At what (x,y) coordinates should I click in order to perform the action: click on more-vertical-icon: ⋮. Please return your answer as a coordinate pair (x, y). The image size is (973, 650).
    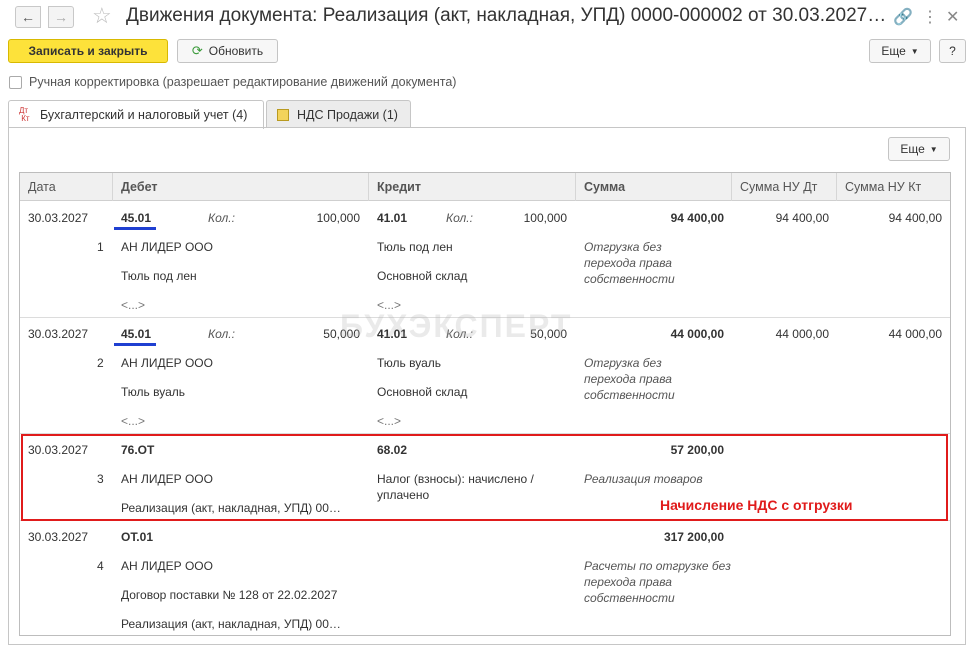
    Looking at the image, I should click on (930, 17).